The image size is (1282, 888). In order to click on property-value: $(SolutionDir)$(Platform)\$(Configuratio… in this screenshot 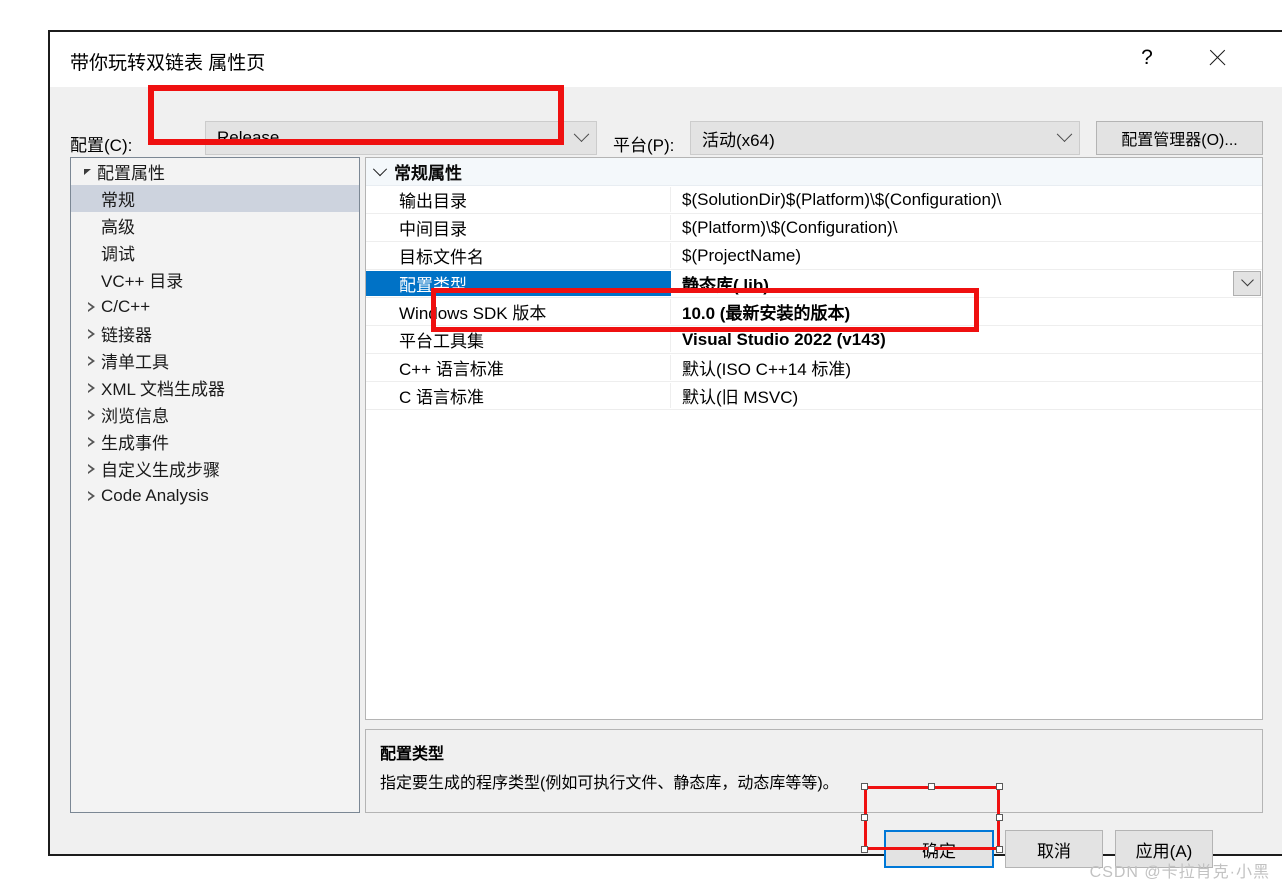, I will do `click(966, 200)`.